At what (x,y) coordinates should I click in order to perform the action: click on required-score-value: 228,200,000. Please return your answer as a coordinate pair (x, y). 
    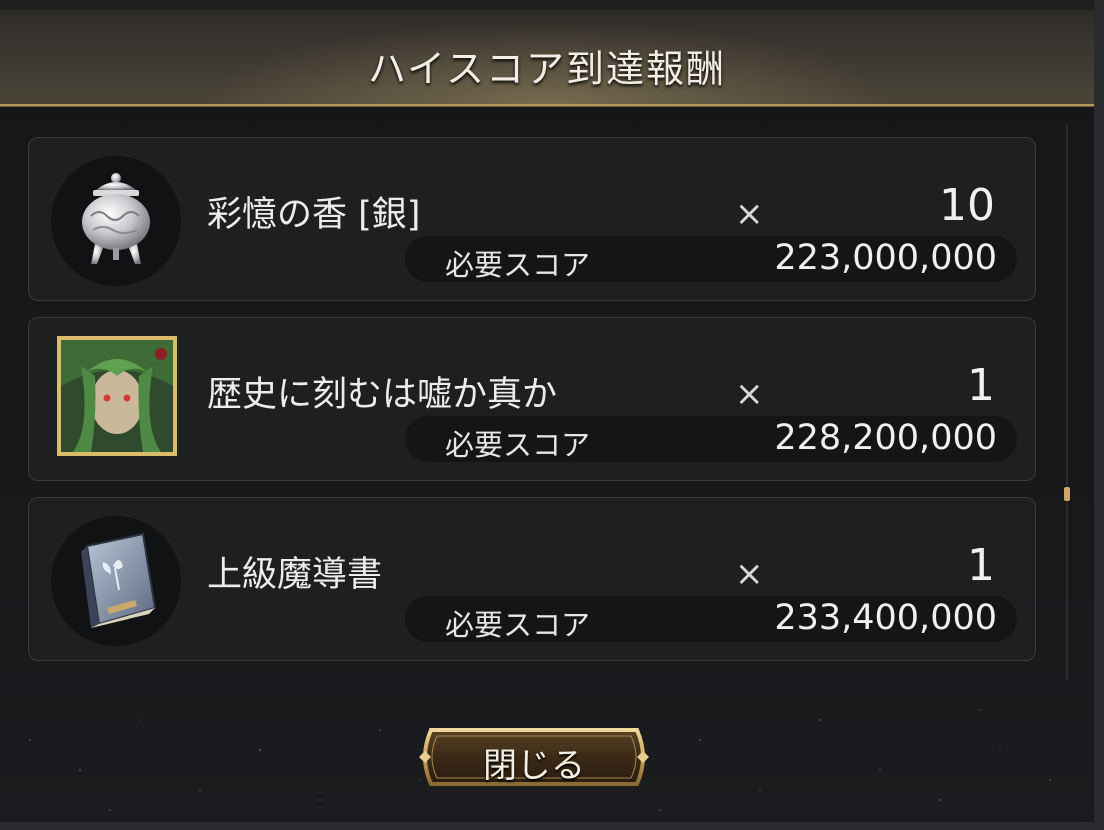
    Looking at the image, I should click on (885, 438).